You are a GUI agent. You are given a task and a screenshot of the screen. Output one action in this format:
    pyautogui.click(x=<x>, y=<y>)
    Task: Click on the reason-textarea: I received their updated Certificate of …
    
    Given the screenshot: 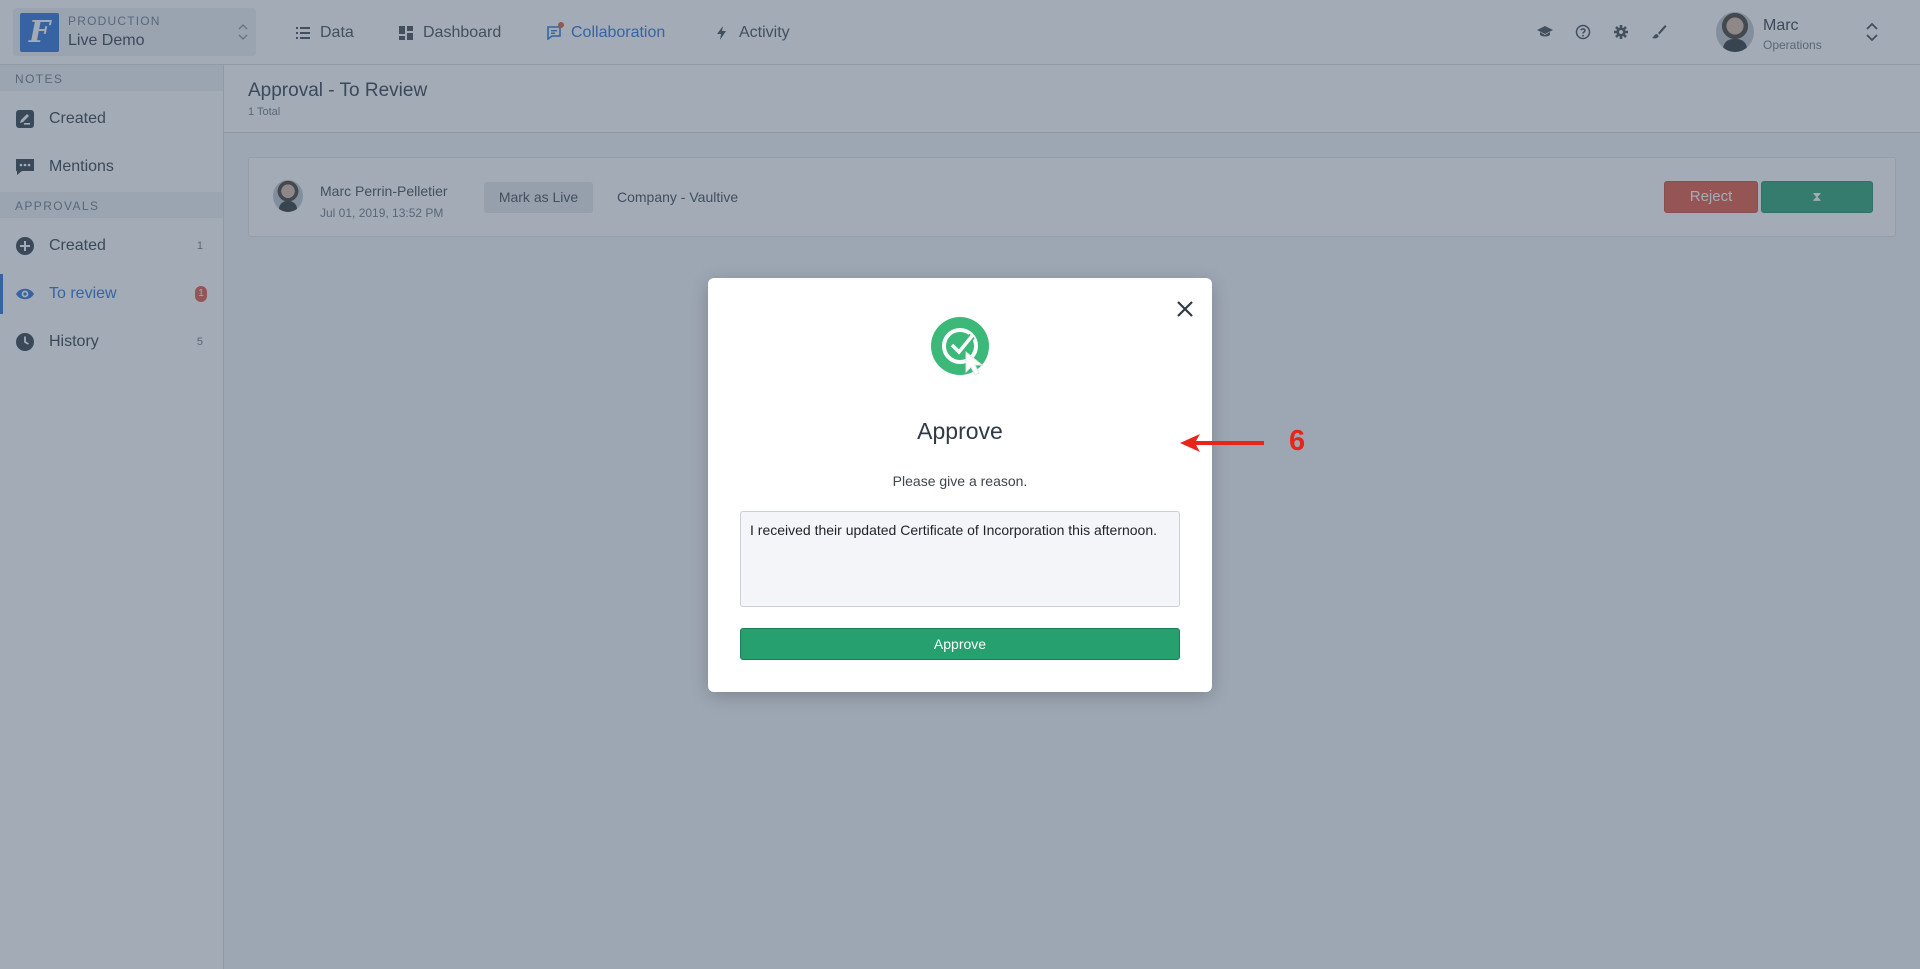 What is the action you would take?
    pyautogui.click(x=960, y=559)
    